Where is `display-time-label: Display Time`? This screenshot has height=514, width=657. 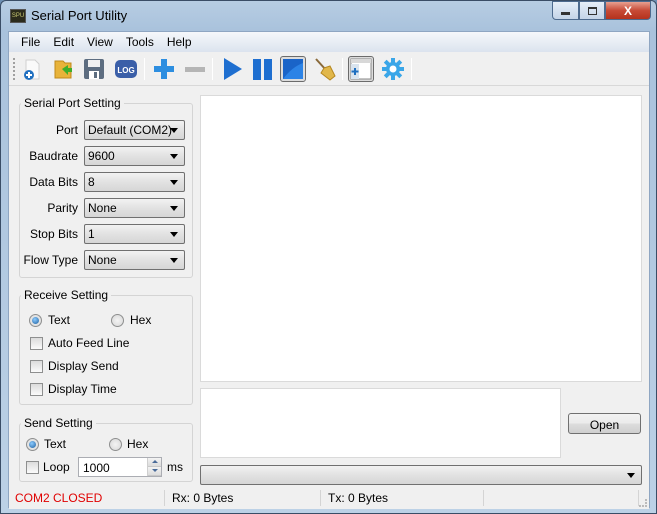 display-time-label: Display Time is located at coordinates (82, 389).